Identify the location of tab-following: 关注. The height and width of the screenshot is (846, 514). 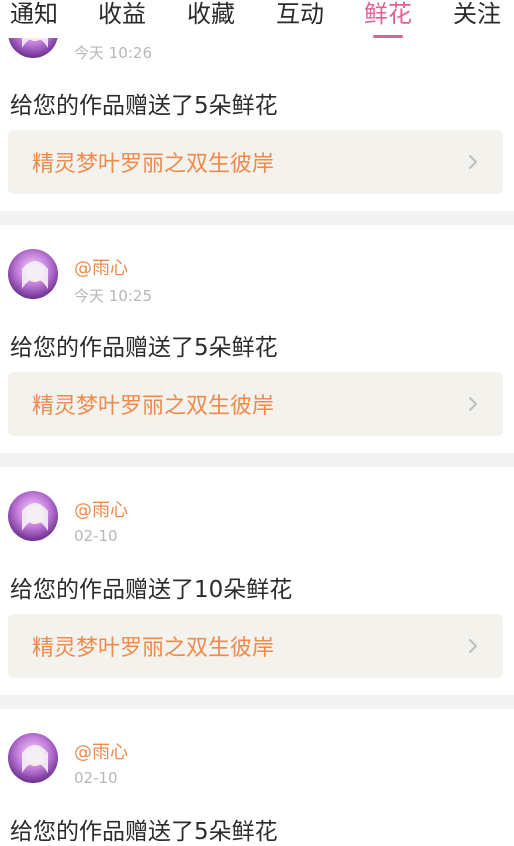
(477, 15).